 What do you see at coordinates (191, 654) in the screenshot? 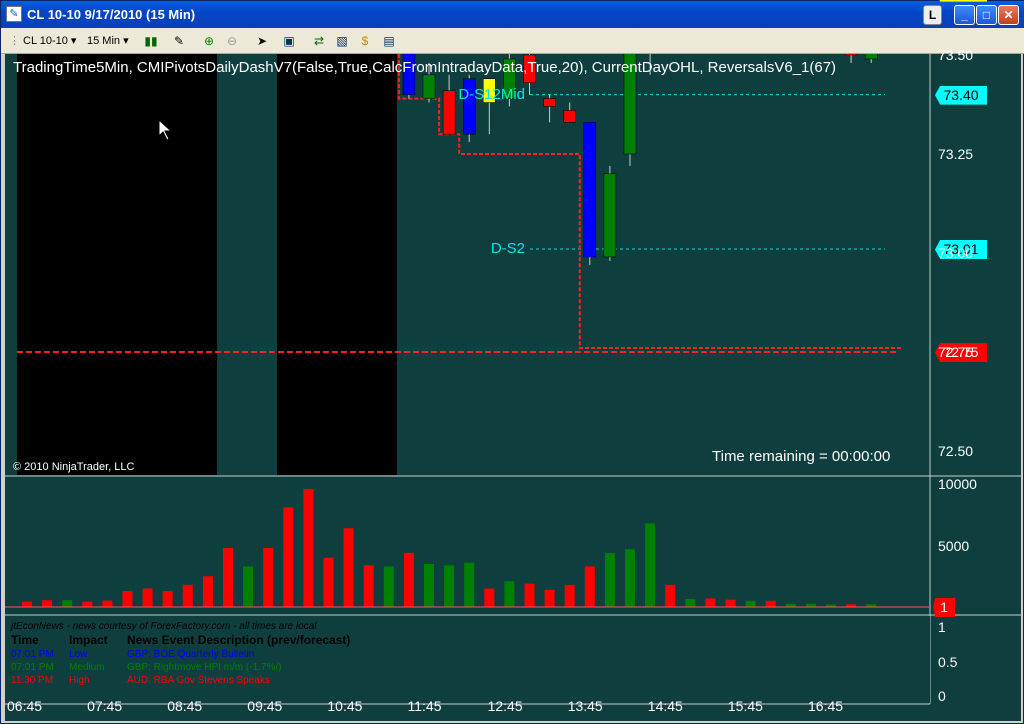
I see `news-desc: GBP: BOE Quarterly Bulletin` at bounding box center [191, 654].